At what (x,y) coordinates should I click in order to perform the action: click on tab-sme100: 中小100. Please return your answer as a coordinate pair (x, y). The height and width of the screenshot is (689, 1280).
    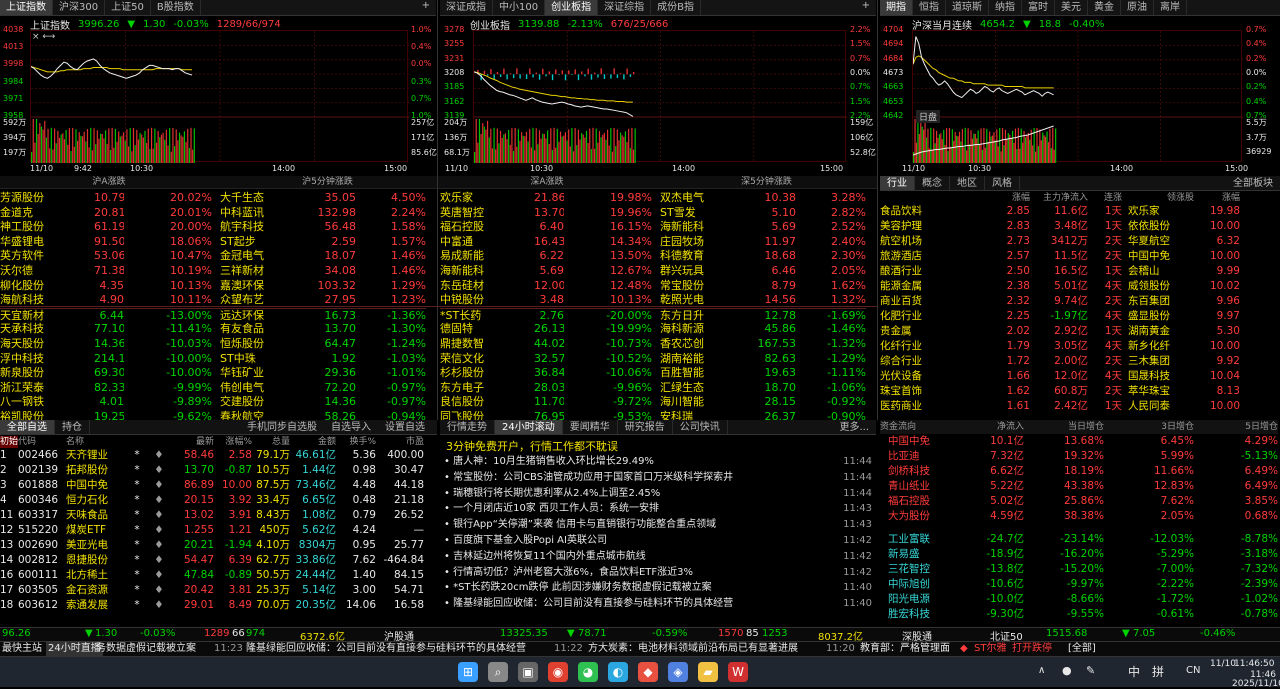
    Looking at the image, I should click on (519, 7).